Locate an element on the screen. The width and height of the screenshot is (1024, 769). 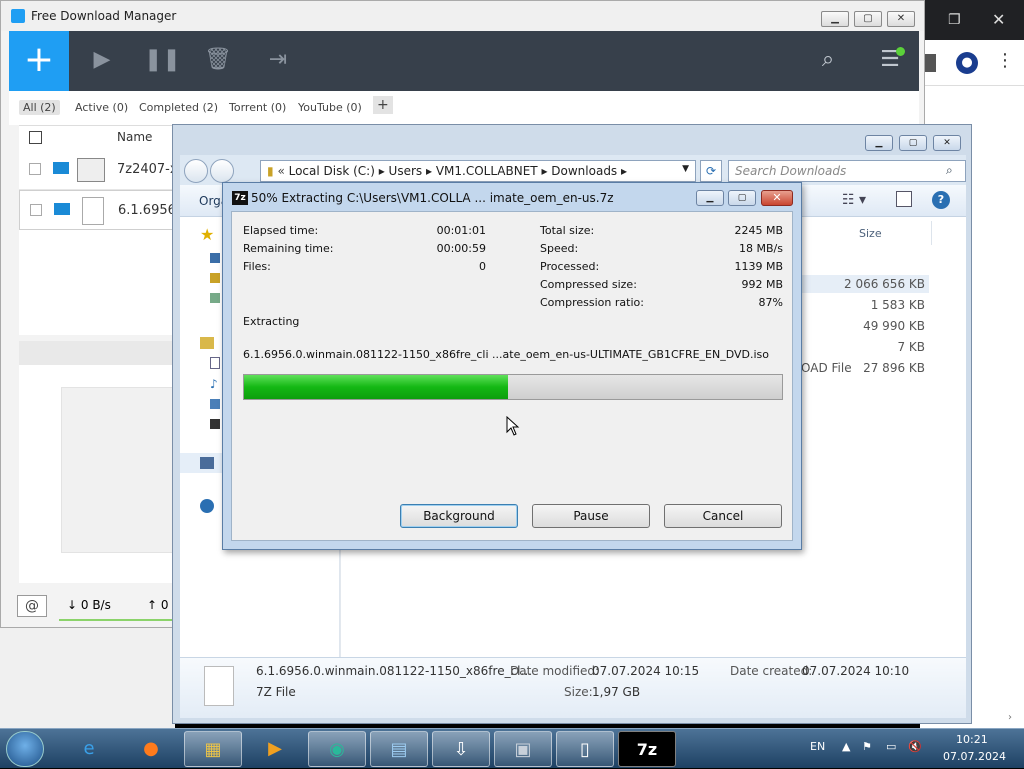
upload-speed: ↑ 0 is located at coordinates (158, 605).